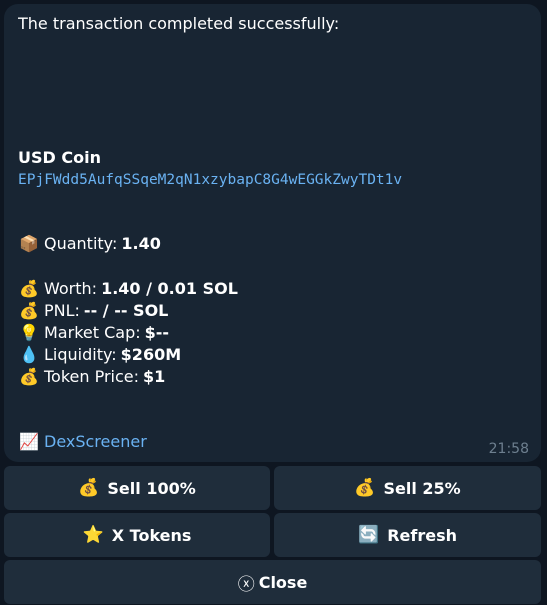 This screenshot has width=547, height=605. I want to click on pnl-value: -- / -- SOL, so click(126, 310).